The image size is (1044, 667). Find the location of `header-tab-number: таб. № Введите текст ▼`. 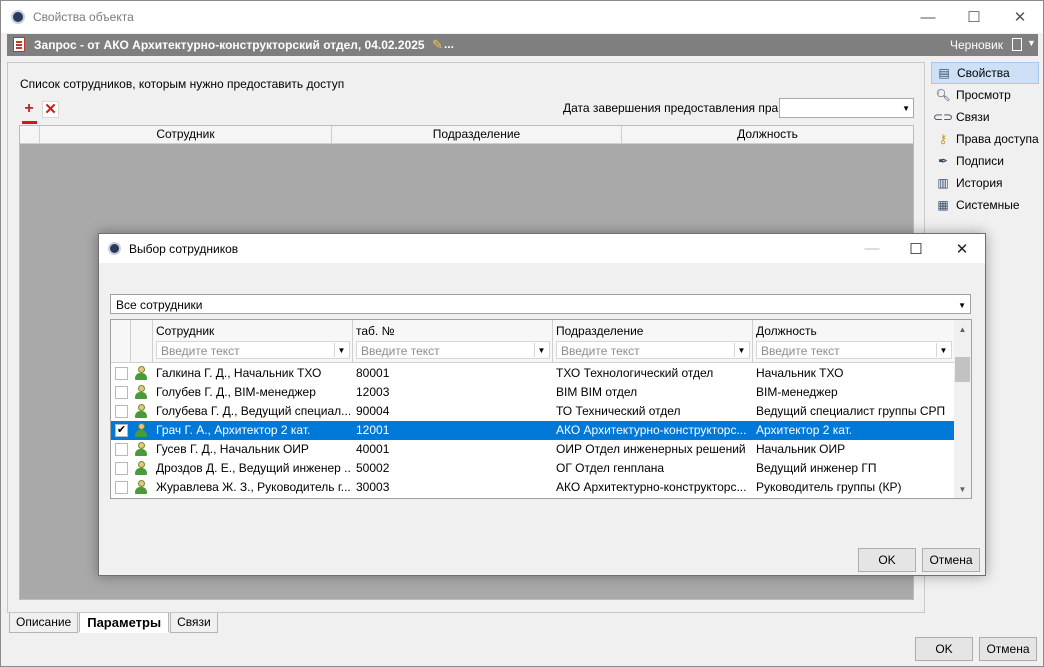

header-tab-number: таб. № Введите текст ▼ is located at coordinates (453, 341).